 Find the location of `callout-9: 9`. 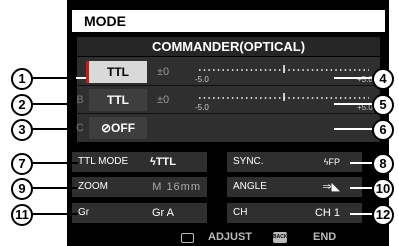

callout-9: 9 is located at coordinates (22, 189).